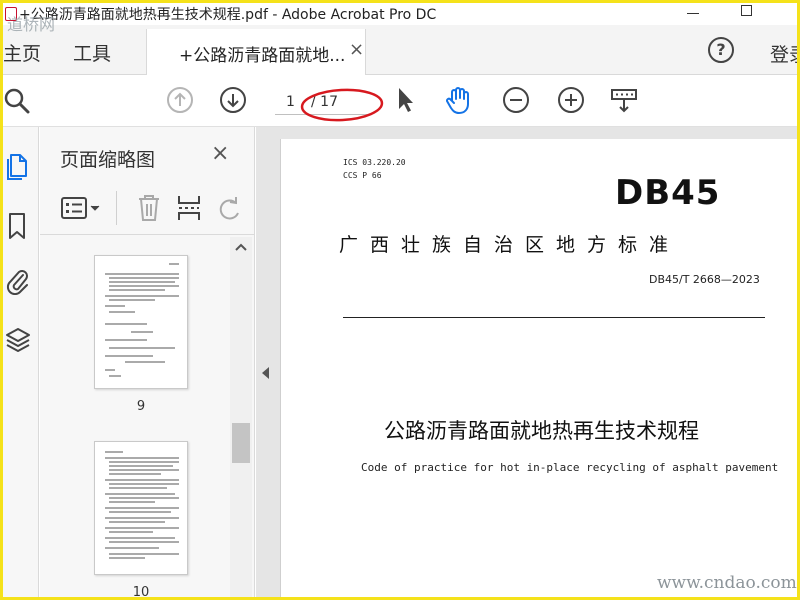 The height and width of the screenshot is (600, 800). What do you see at coordinates (571, 100) in the screenshot?
I see `zoom-in-icon` at bounding box center [571, 100].